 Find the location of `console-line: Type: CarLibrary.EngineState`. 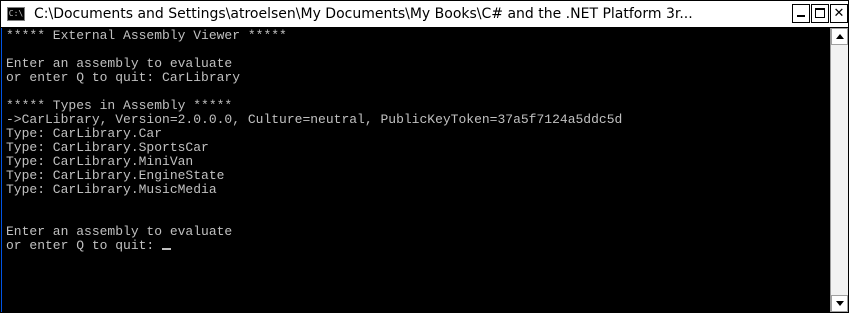

console-line: Type: CarLibrary.EngineState is located at coordinates (115, 175).